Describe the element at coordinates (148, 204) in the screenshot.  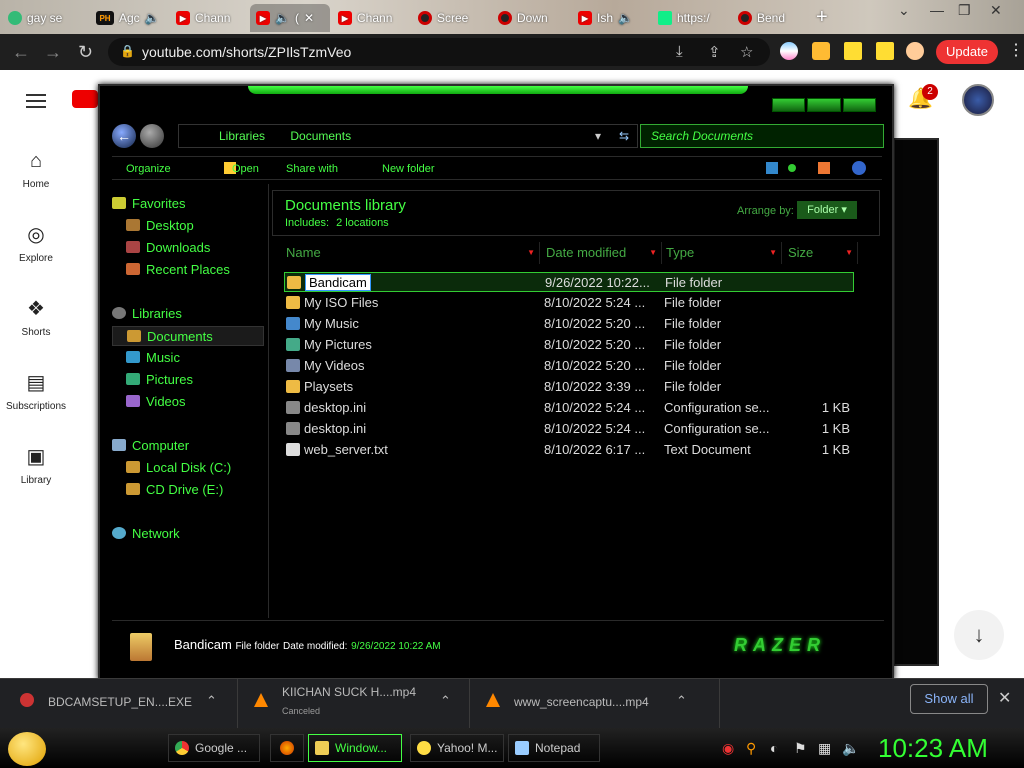
I see `nav-favorites: Favorites` at that location.